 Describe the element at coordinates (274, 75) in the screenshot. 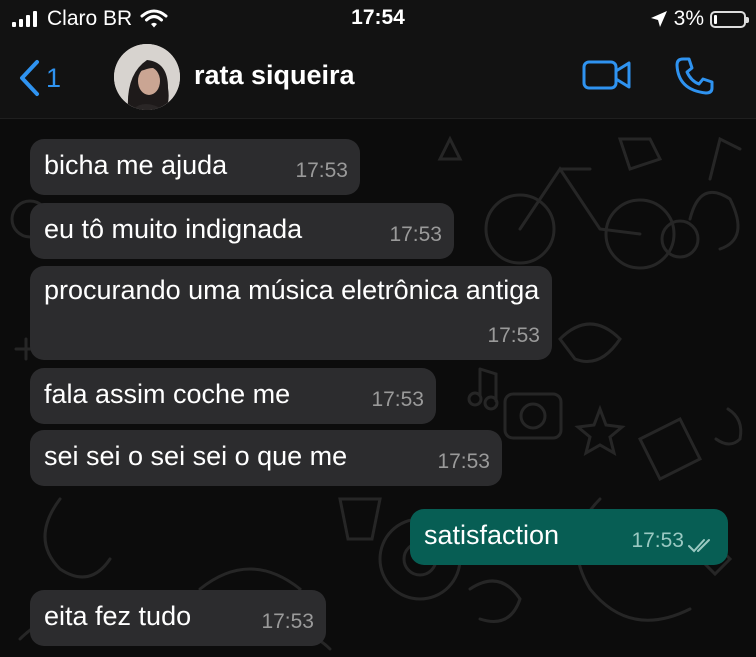

I see `contact-name: rata siqueira` at that location.